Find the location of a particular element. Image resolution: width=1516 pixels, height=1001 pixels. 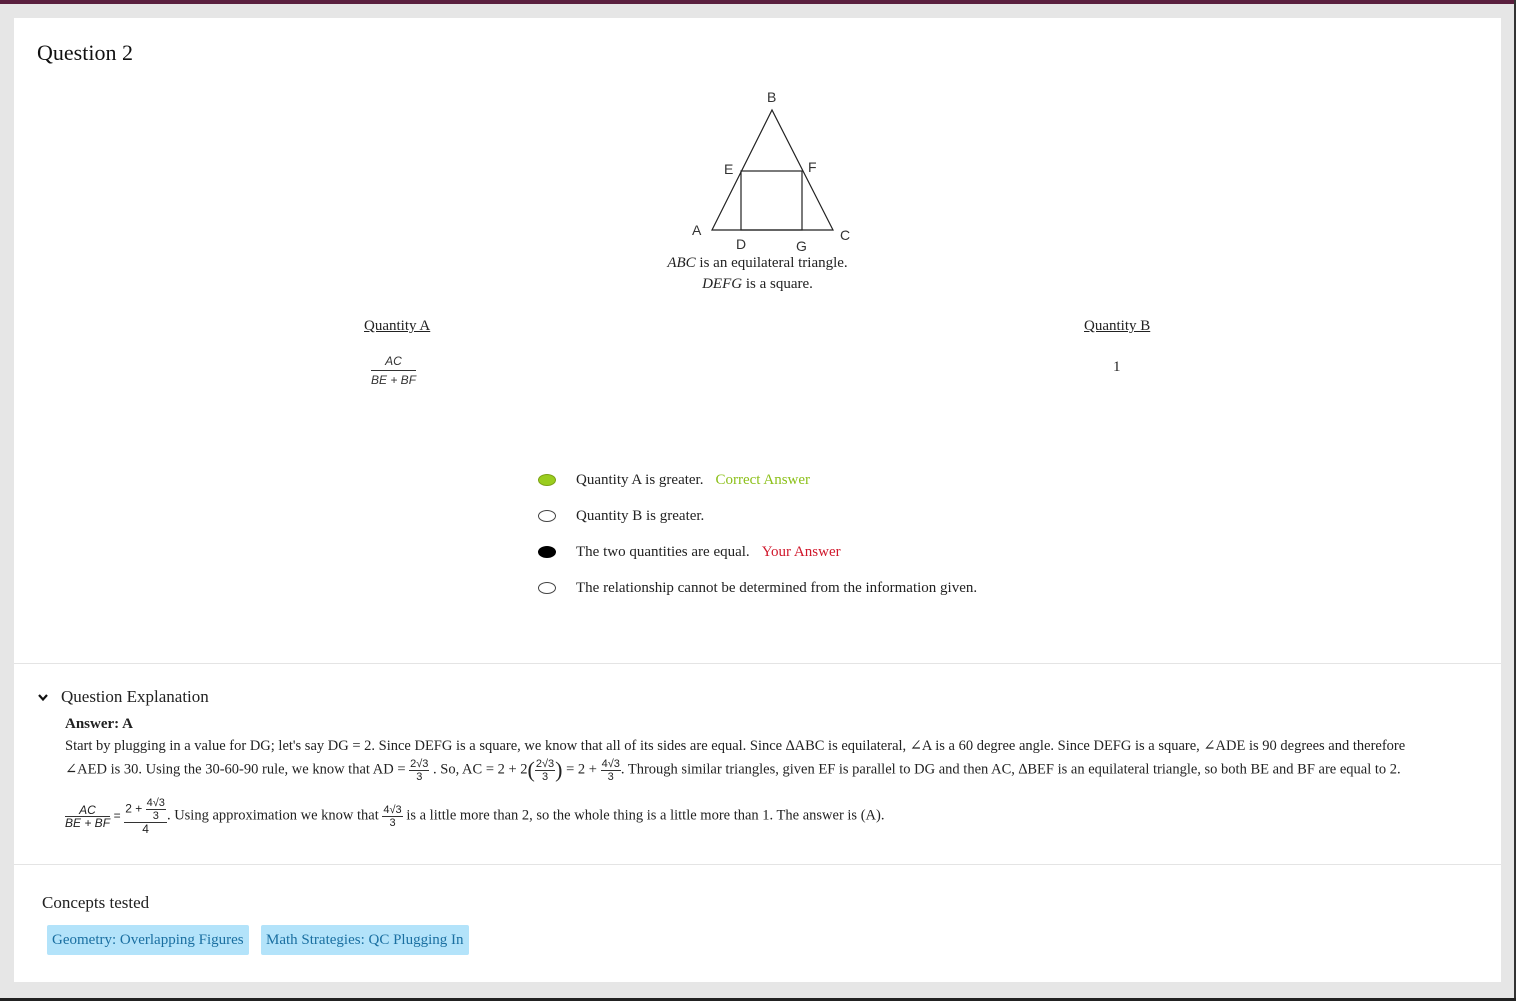

explanation-answer: Answer: A is located at coordinates (99, 724).